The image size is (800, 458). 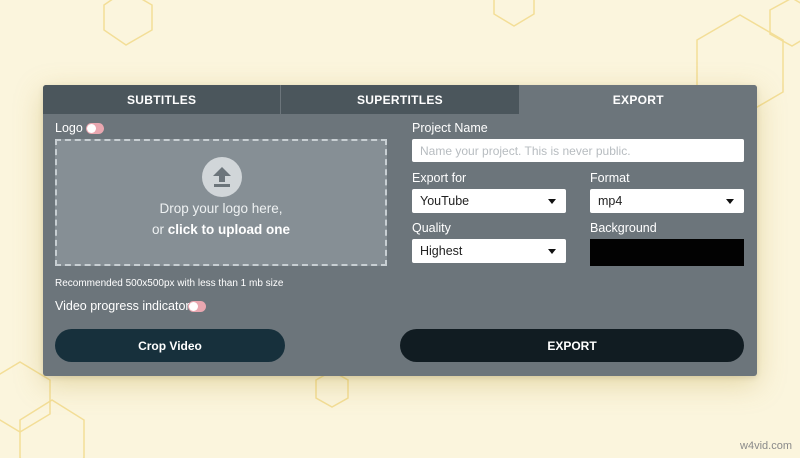 What do you see at coordinates (450, 128) in the screenshot?
I see `project-name-label: Project Name` at bounding box center [450, 128].